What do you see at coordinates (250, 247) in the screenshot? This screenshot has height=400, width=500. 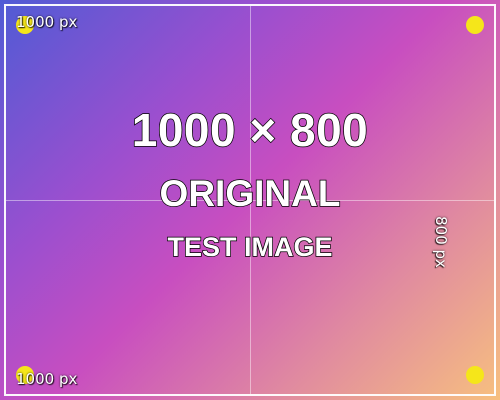 I see `test-image-label: TEST IMAGE` at bounding box center [250, 247].